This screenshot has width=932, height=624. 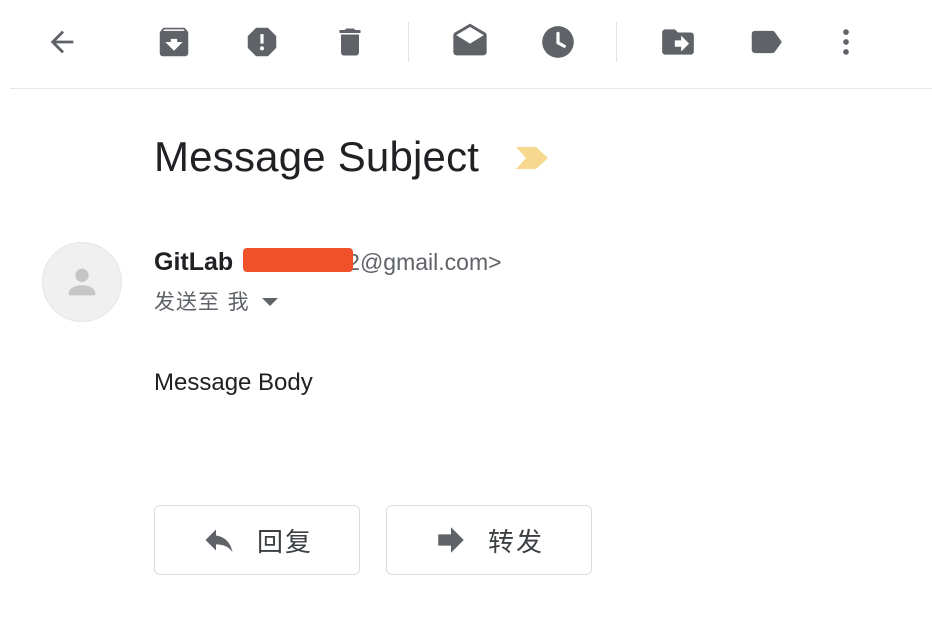 I want to click on toolbar-divider-line, so click(x=471, y=88).